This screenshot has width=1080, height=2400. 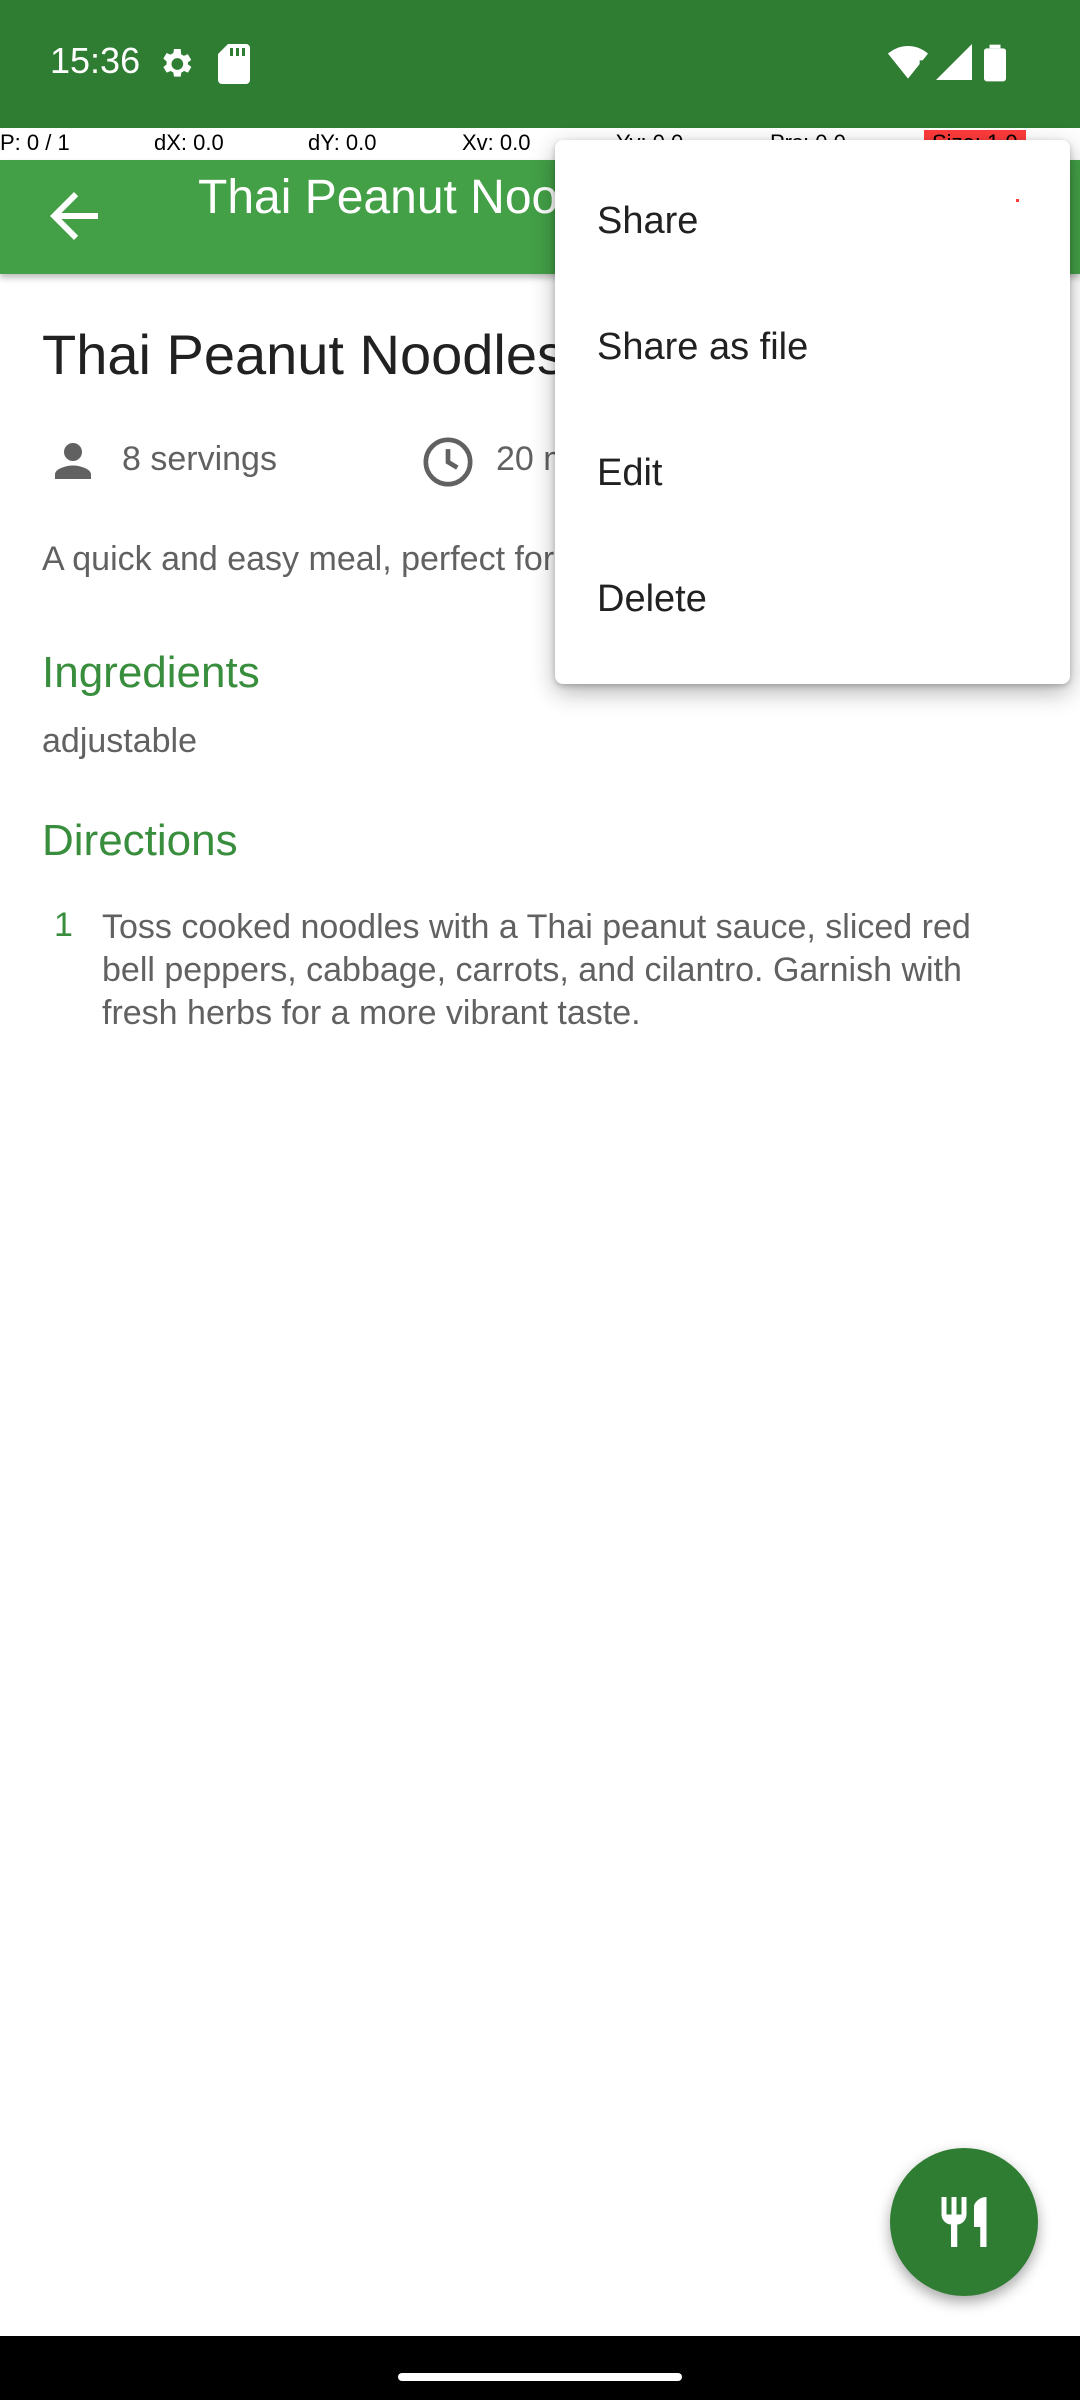 What do you see at coordinates (496, 142) in the screenshot?
I see `pointer-xv: Xv: 0.0` at bounding box center [496, 142].